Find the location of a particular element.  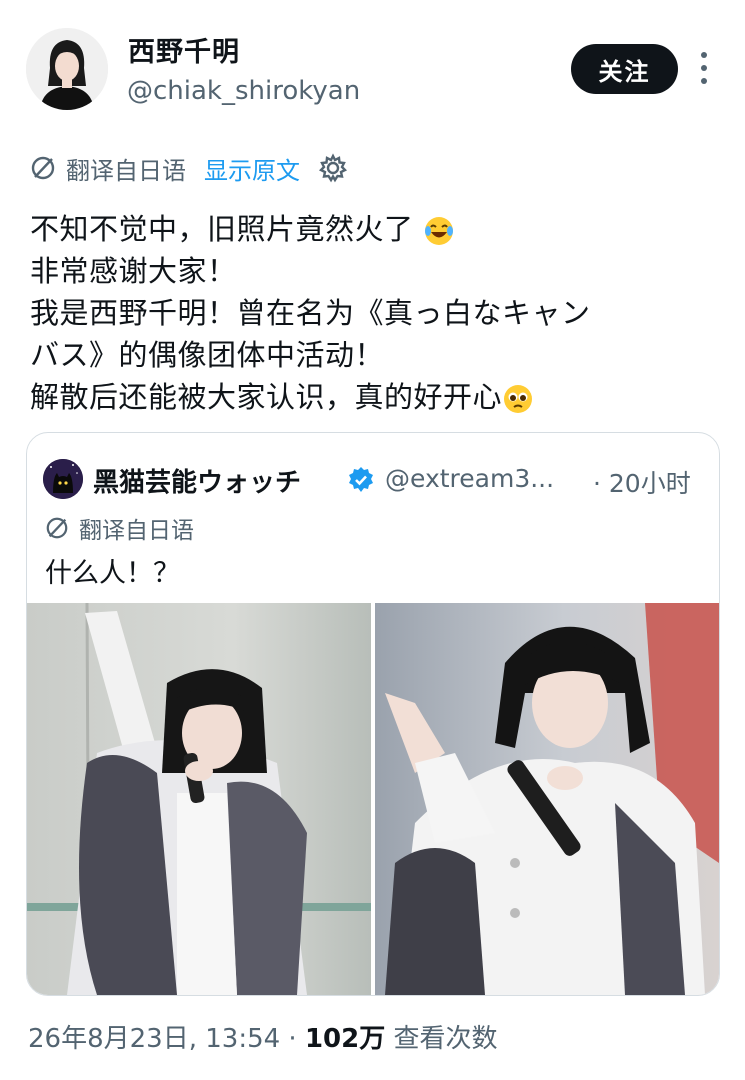

quote-author-avatar is located at coordinates (63, 479).